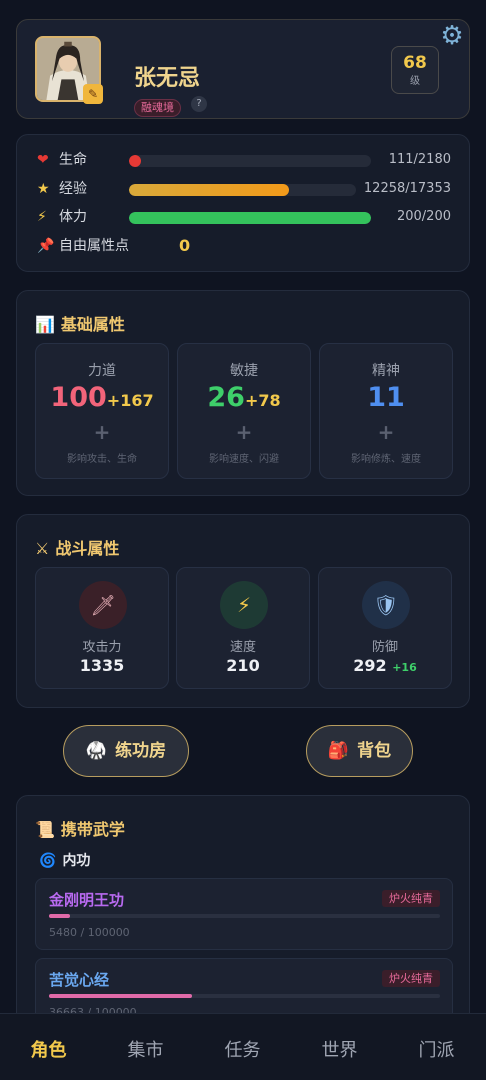 The width and height of the screenshot is (486, 1080). Describe the element at coordinates (386, 605) in the screenshot. I see `shield-icon: 🛡` at that location.